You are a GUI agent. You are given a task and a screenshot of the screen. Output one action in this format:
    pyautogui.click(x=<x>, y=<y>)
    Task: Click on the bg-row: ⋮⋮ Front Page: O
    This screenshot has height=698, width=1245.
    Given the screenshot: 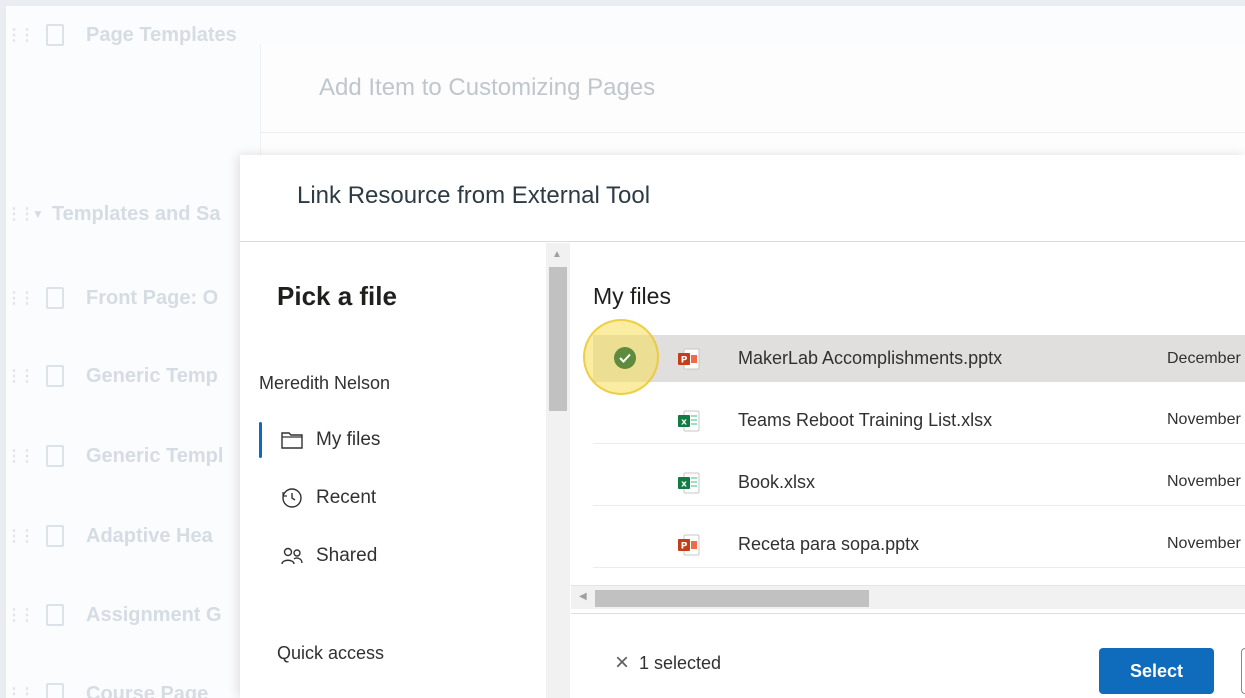 What is the action you would take?
    pyautogui.click(x=112, y=298)
    